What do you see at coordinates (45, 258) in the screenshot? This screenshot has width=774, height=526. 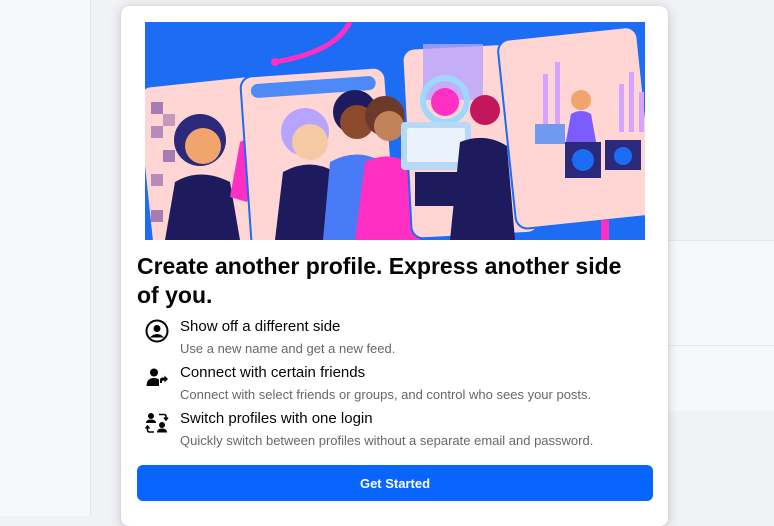 I see `background-left-column` at bounding box center [45, 258].